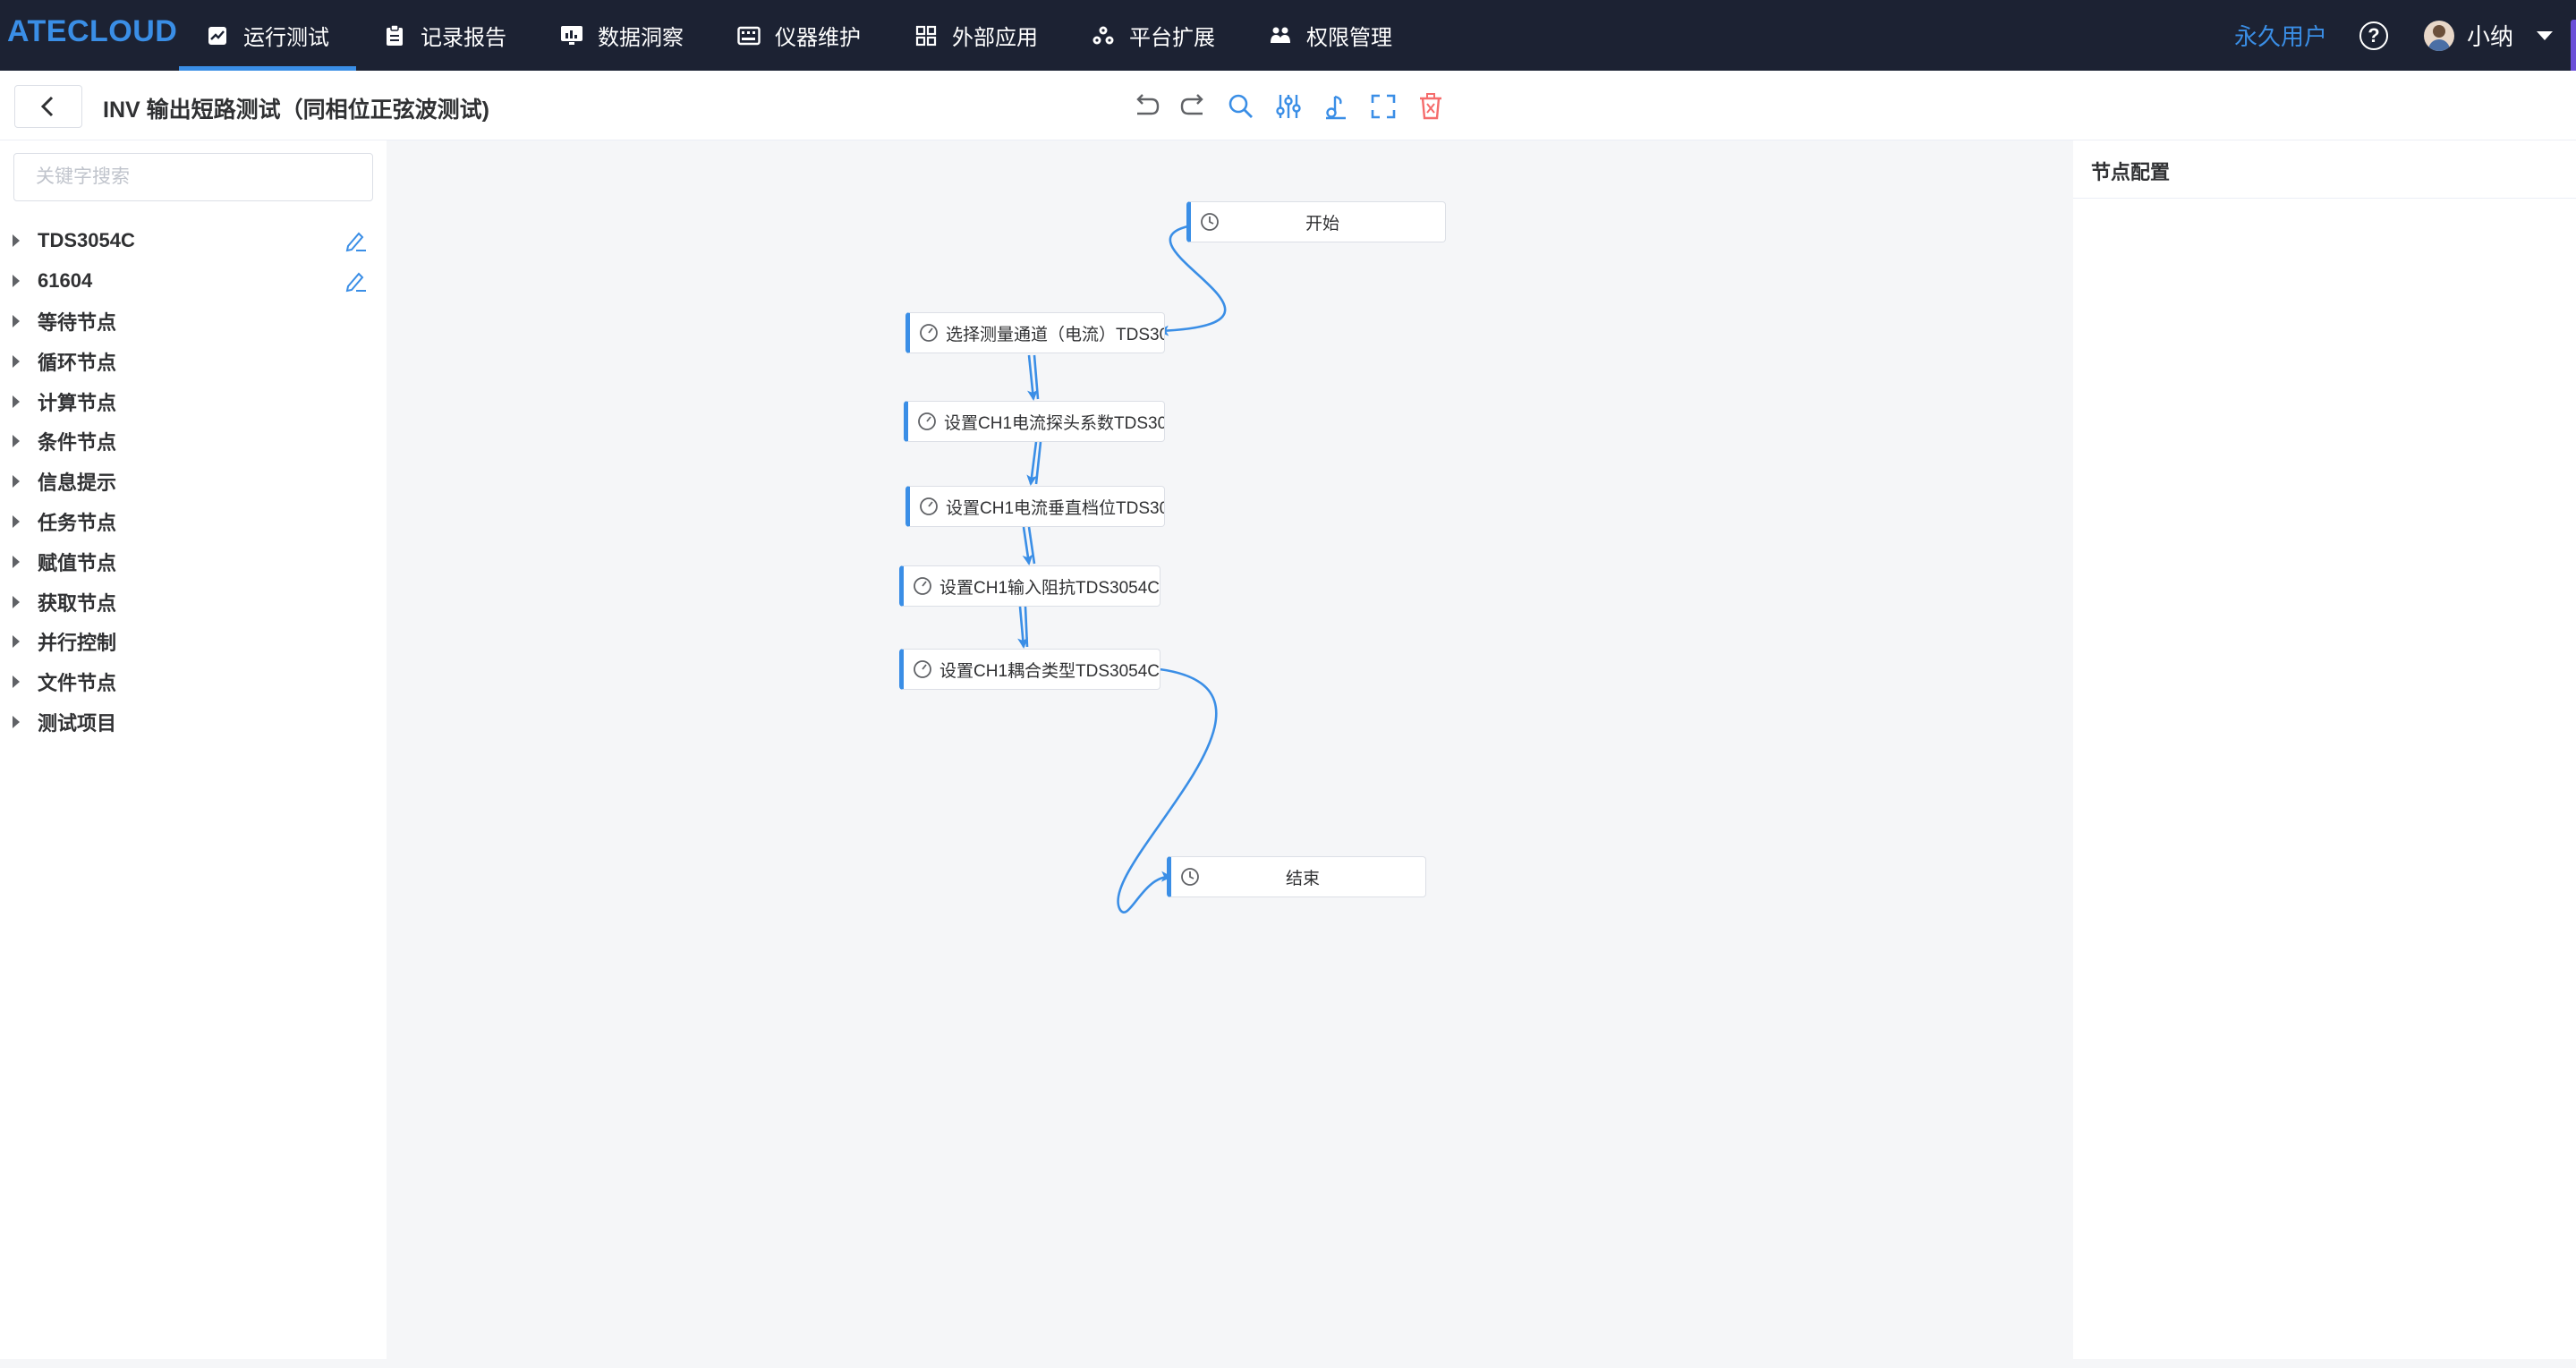 The height and width of the screenshot is (1368, 2576). Describe the element at coordinates (193, 177) in the screenshot. I see `search-input` at that location.